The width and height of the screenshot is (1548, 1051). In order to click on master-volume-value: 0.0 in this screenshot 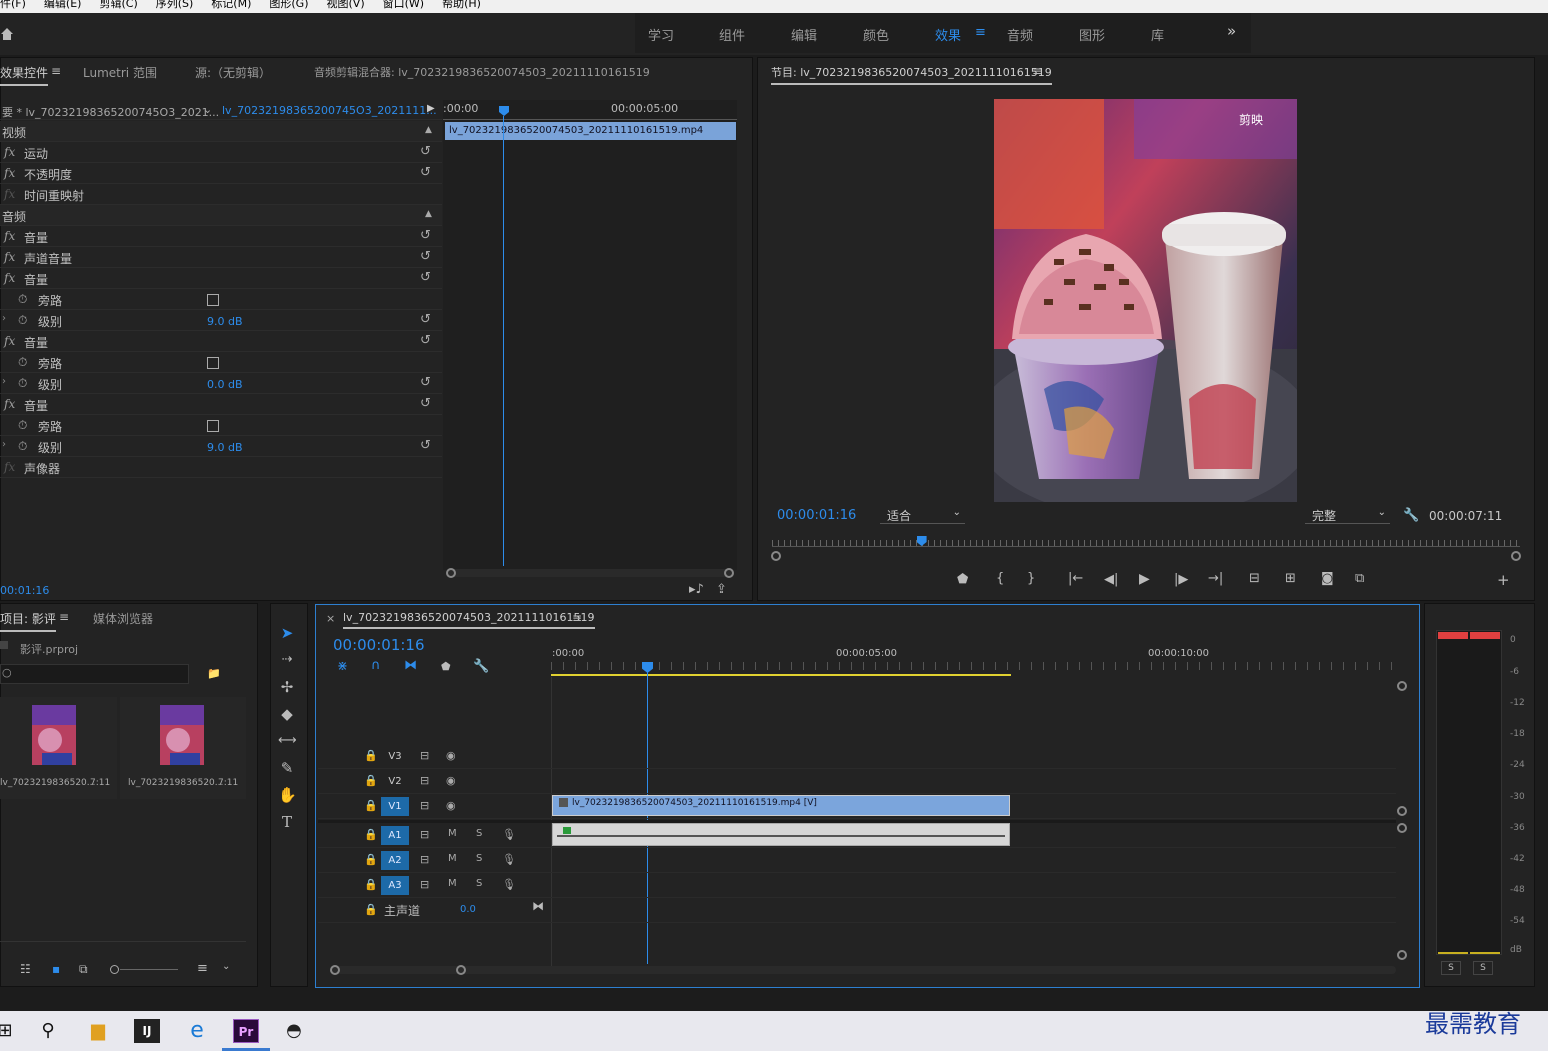, I will do `click(468, 909)`.